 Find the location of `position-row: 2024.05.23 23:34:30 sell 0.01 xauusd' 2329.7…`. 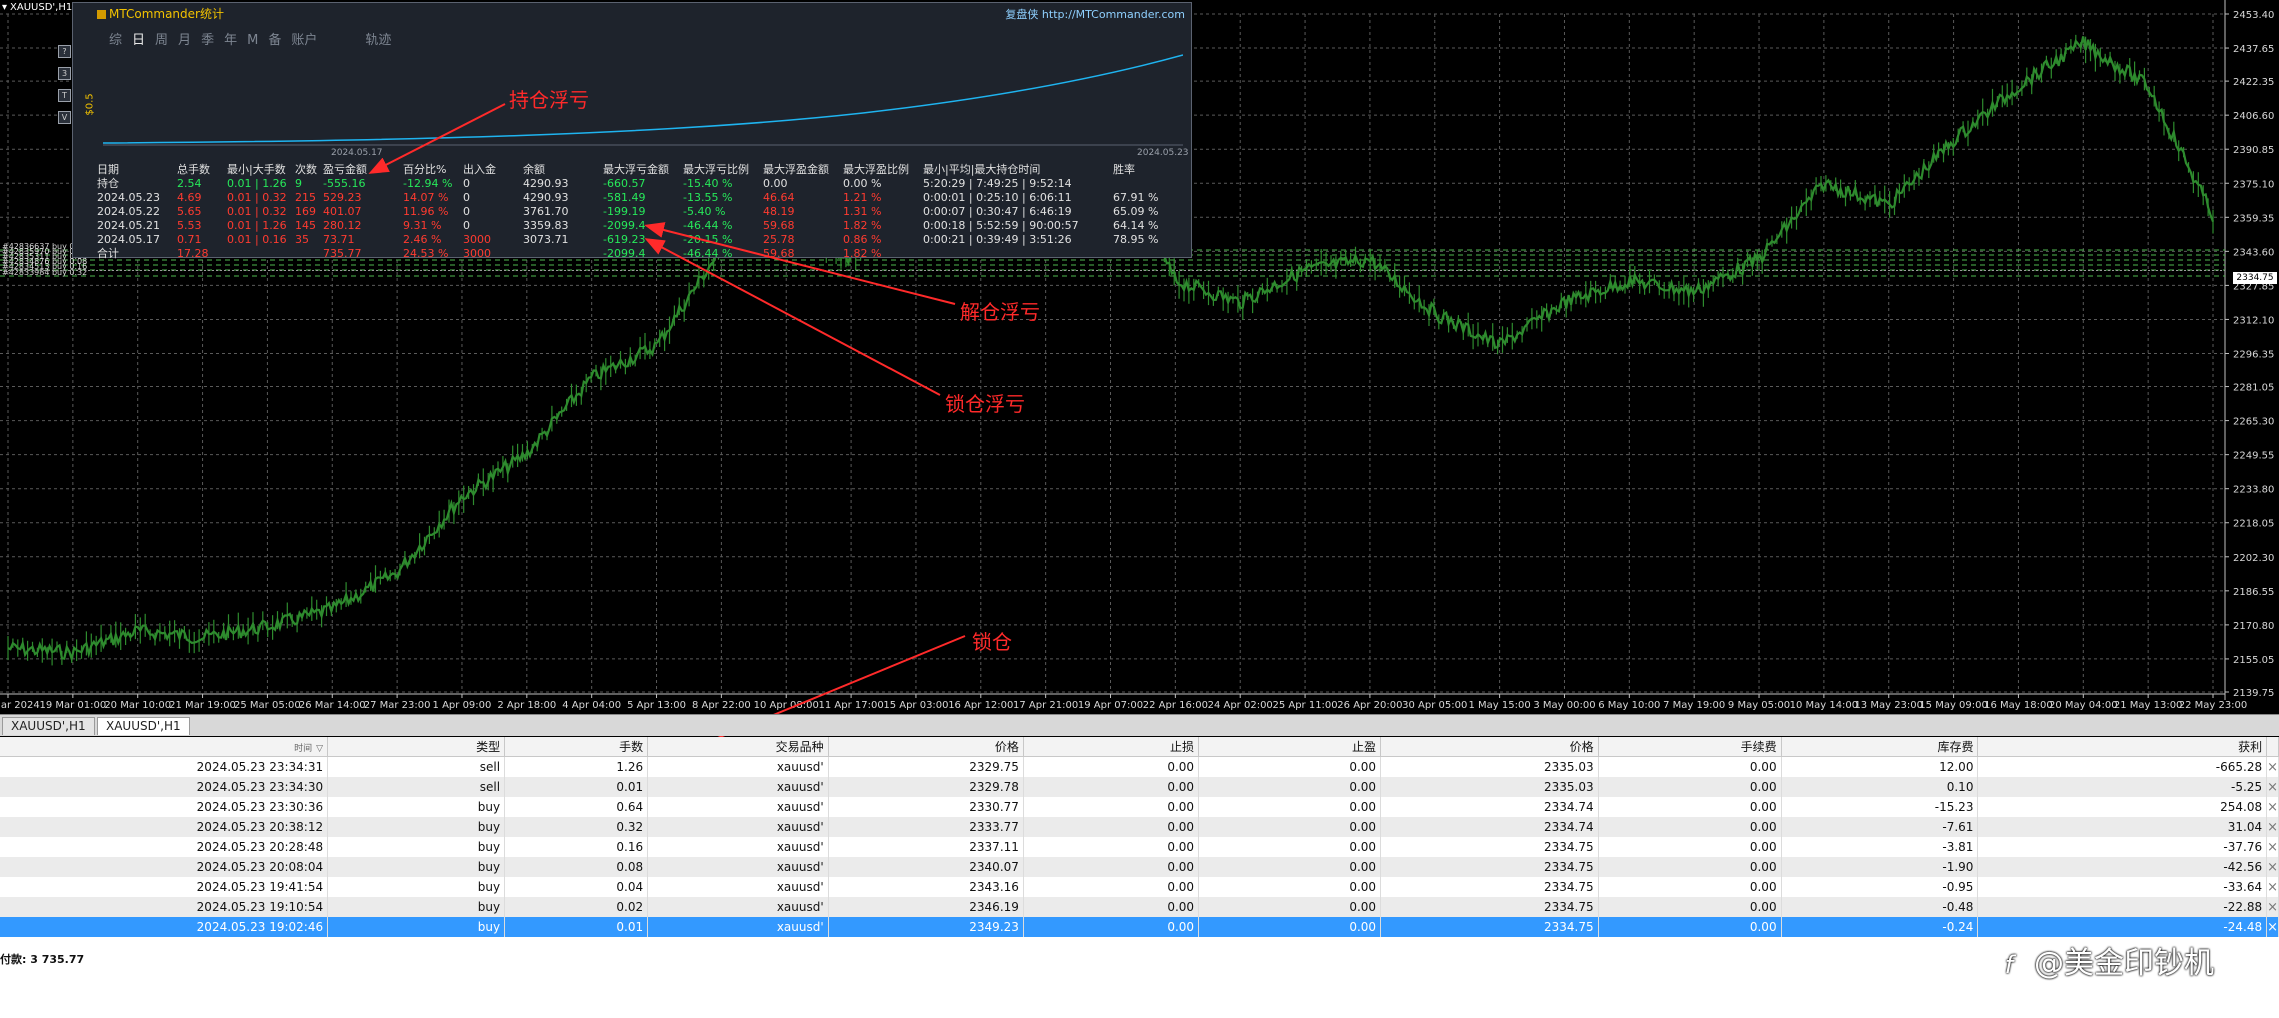

position-row: 2024.05.23 23:34:30 sell 0.01 xauusd' 2329.7… is located at coordinates (1139, 787).